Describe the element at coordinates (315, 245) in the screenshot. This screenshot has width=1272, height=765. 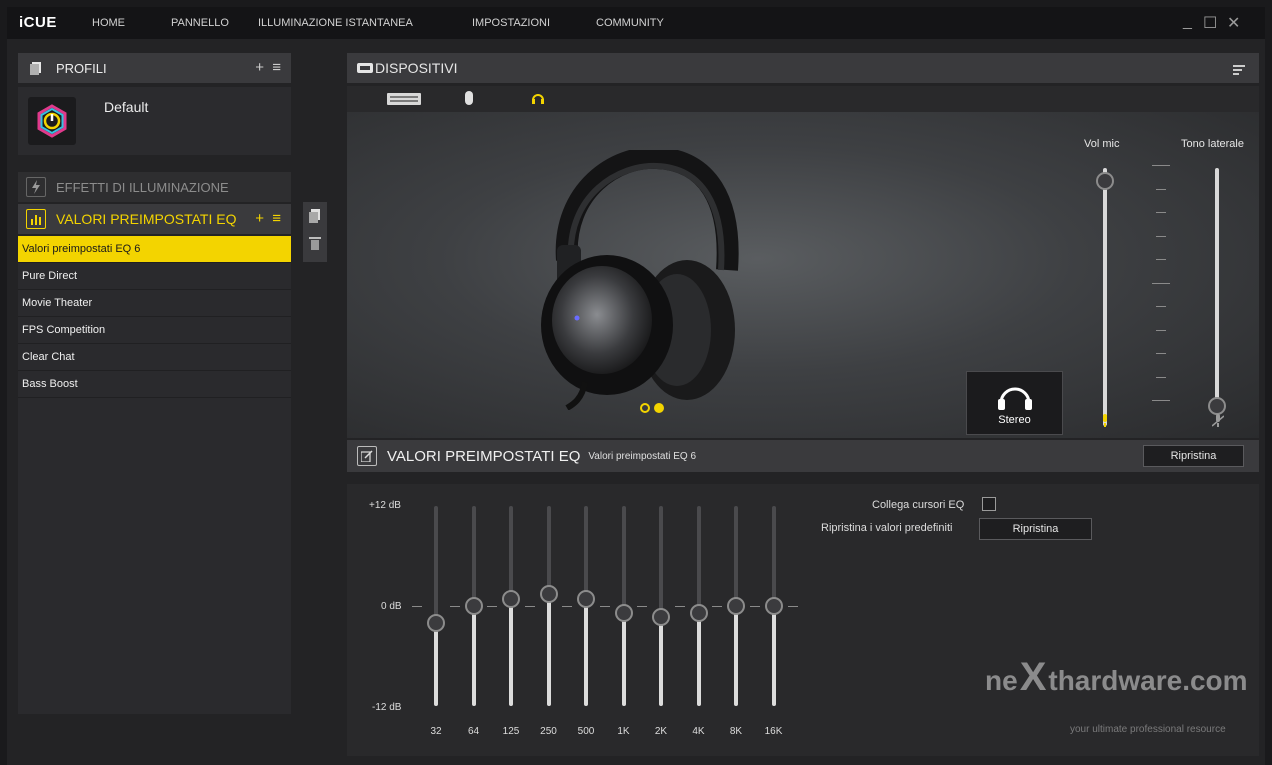
I see `trash-icon` at that location.